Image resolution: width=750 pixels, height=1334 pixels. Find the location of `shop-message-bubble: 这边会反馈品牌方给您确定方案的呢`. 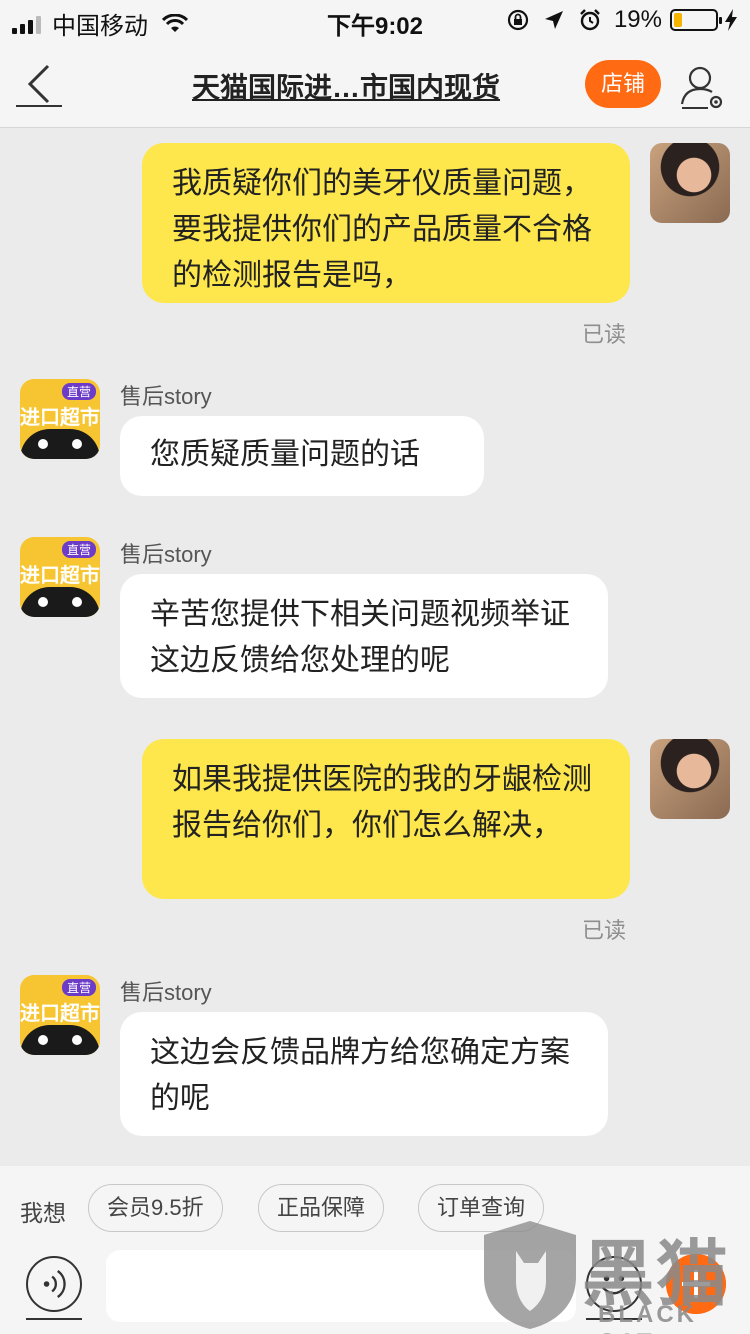

shop-message-bubble: 这边会反馈品牌方给您确定方案的呢 is located at coordinates (364, 1074).